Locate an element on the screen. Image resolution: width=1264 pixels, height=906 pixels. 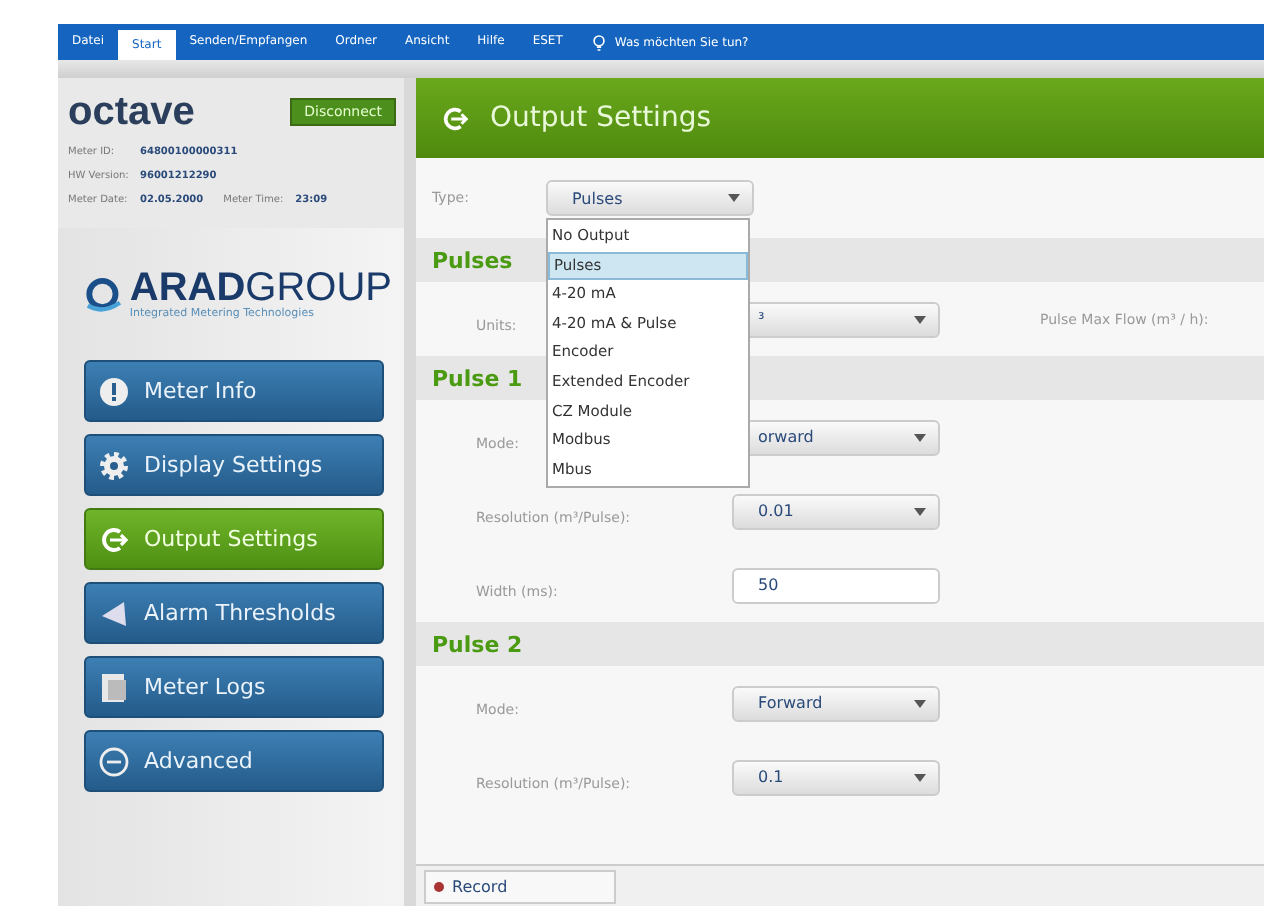
type-select: Pulses is located at coordinates (650, 198).